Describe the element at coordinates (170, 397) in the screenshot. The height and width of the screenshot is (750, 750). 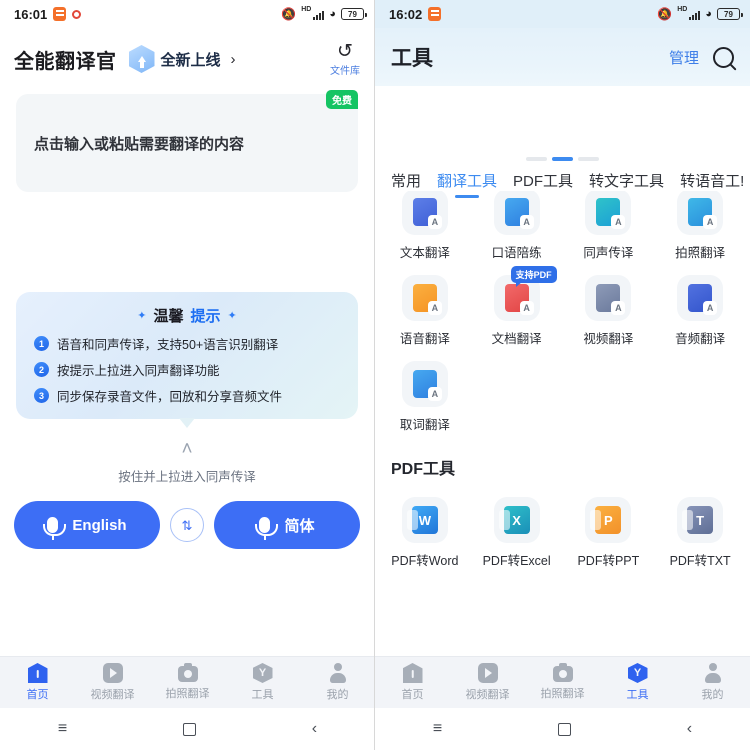
I see `tip-text: 同步保存录音文件，回放和分享音频文件` at that location.